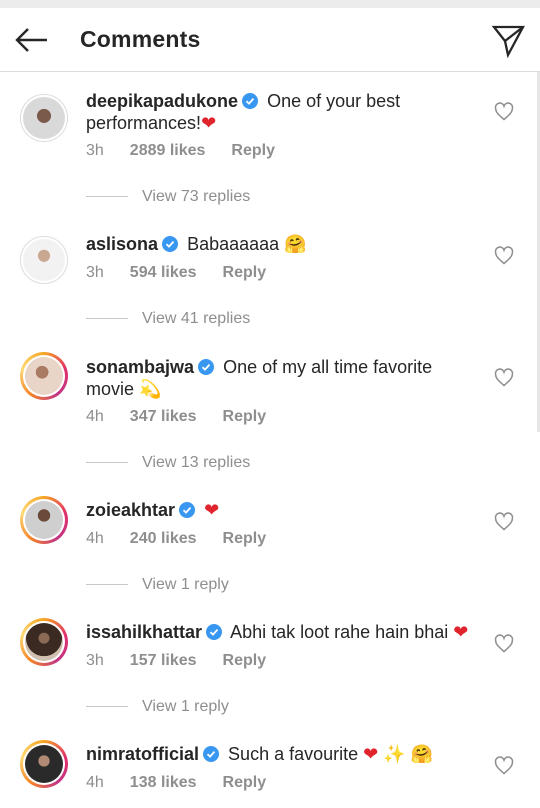  I want to click on username: sonambajwa, so click(140, 367).